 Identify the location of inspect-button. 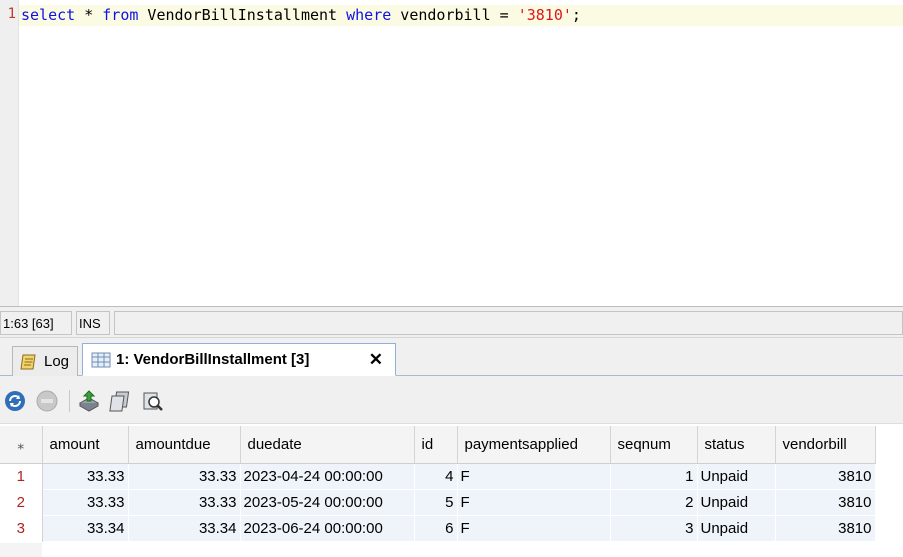
(153, 401).